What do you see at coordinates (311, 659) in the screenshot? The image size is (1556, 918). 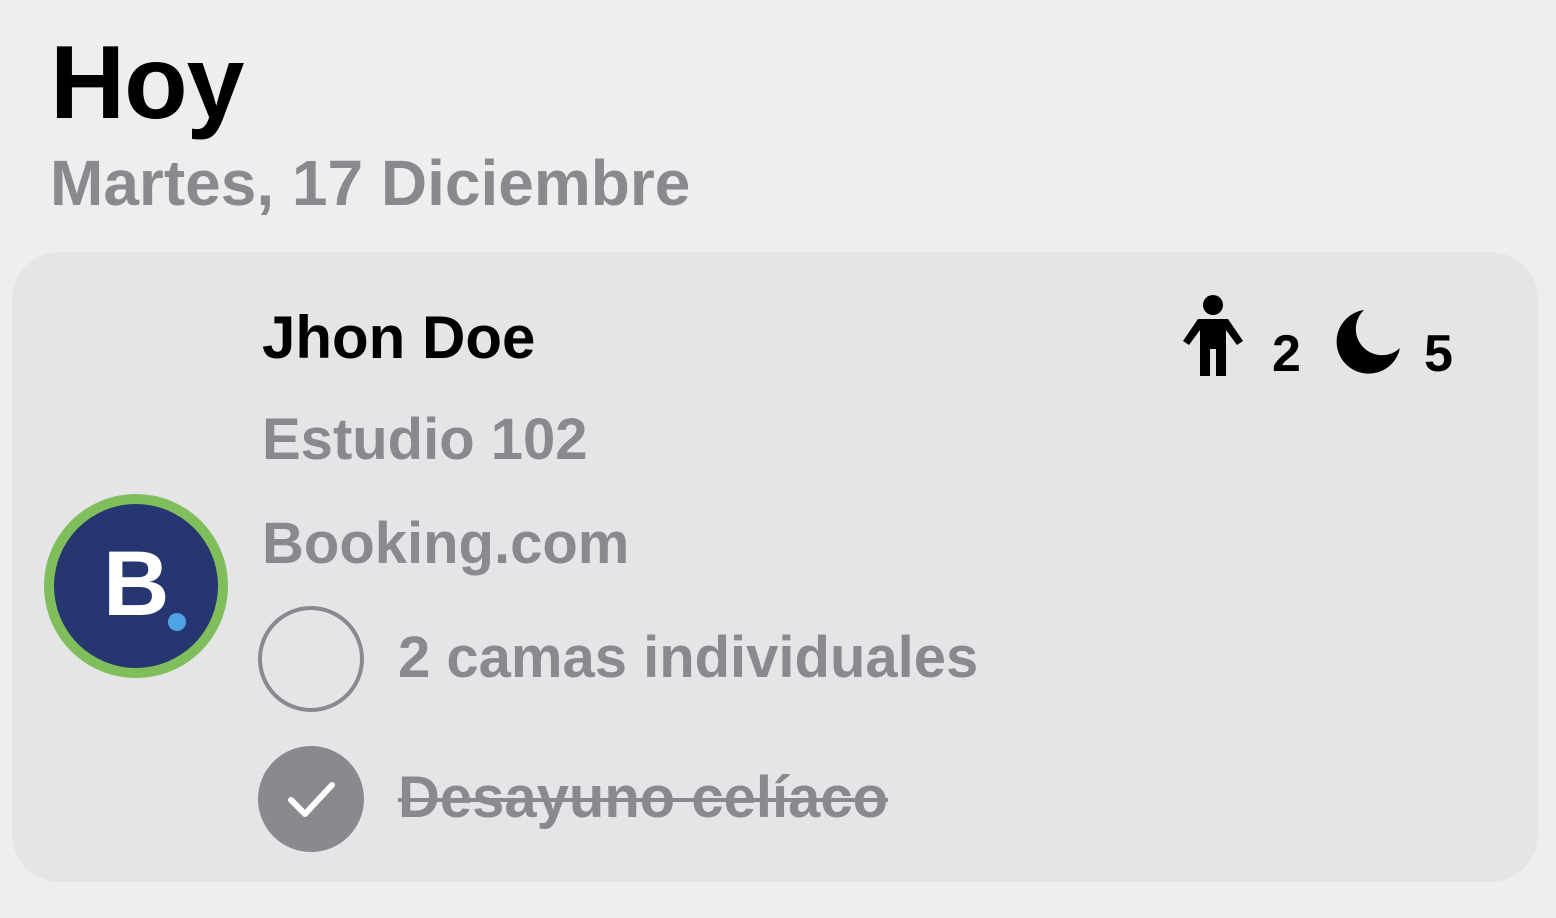 I see `task-checkbox-unchecked` at bounding box center [311, 659].